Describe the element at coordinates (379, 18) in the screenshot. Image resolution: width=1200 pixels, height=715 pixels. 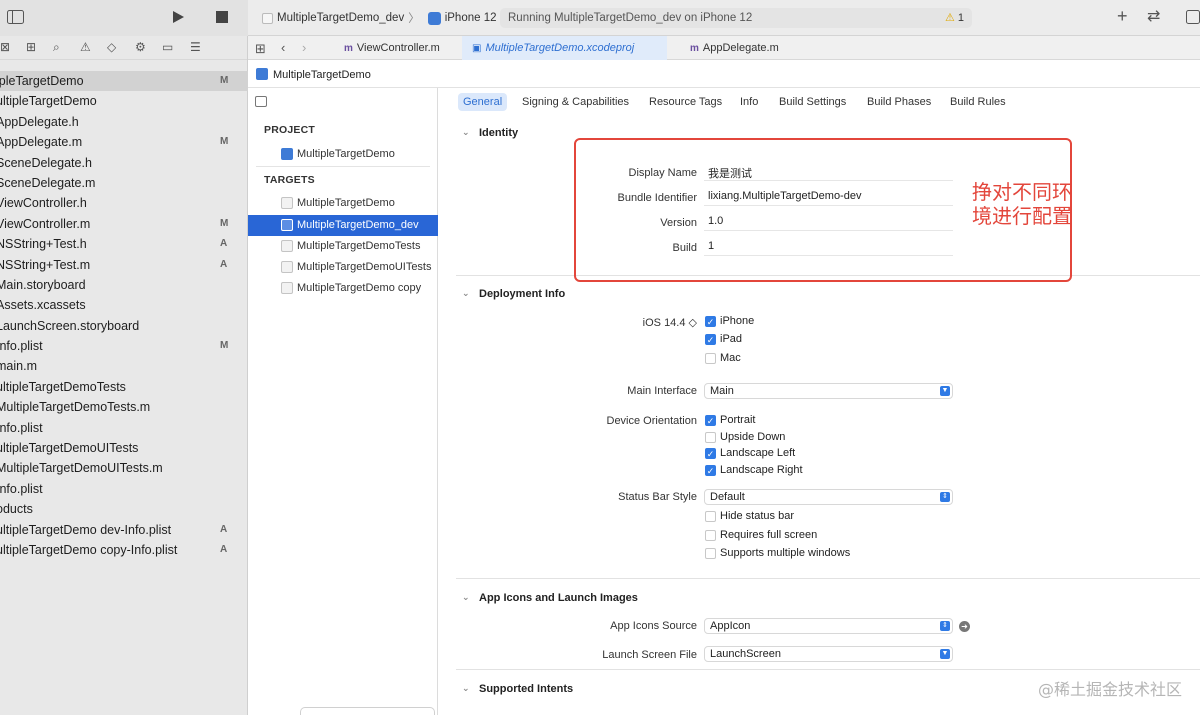
I see `scheme-selector: MultipleTargetDemo_dev 〉 iPhone 12` at that location.